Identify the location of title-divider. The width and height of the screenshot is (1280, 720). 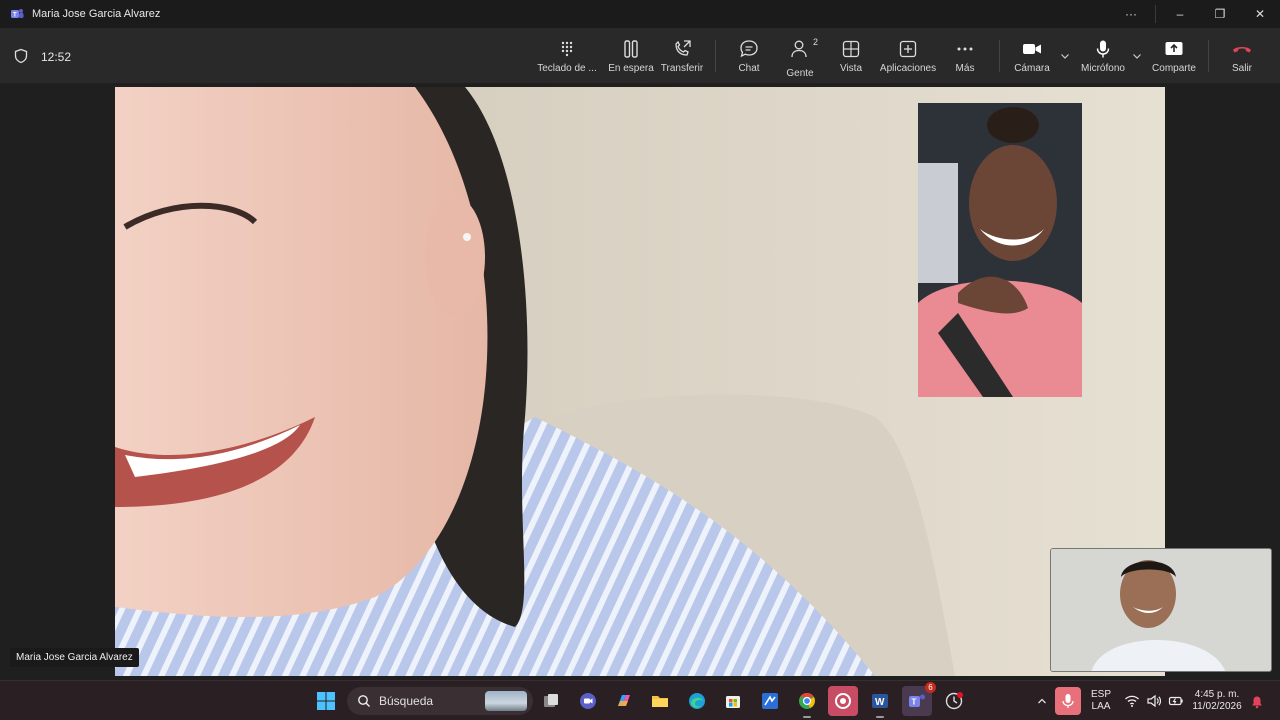
(1155, 14).